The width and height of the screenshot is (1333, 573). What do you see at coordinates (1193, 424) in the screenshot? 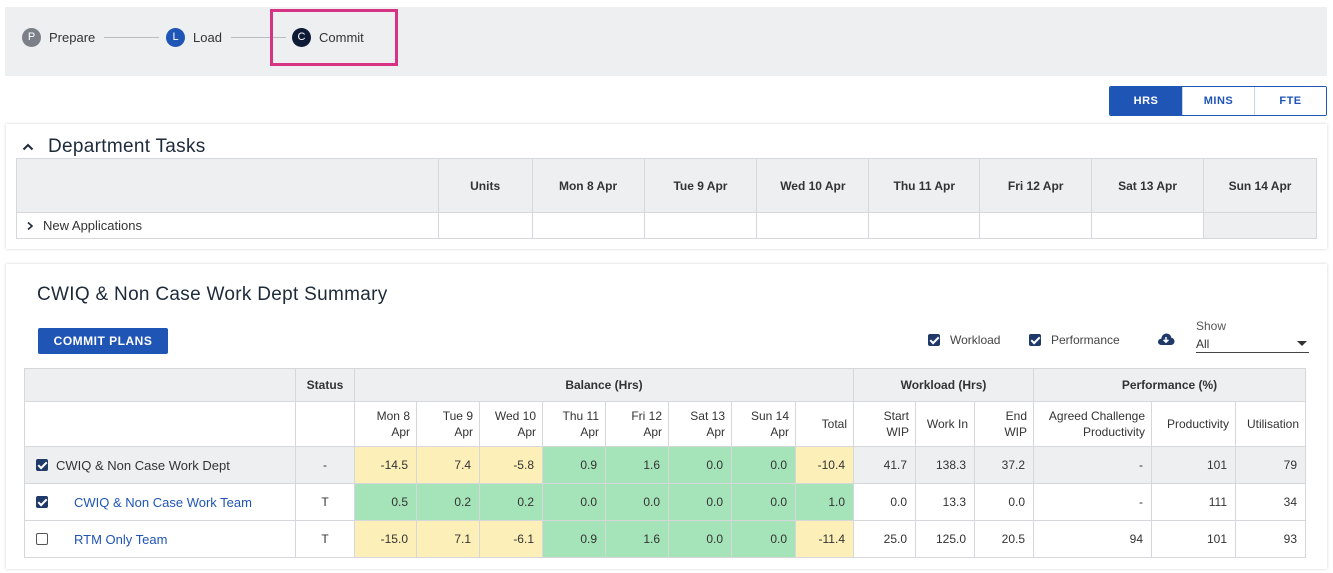
I see `sub-header-productivity: Productivity` at bounding box center [1193, 424].